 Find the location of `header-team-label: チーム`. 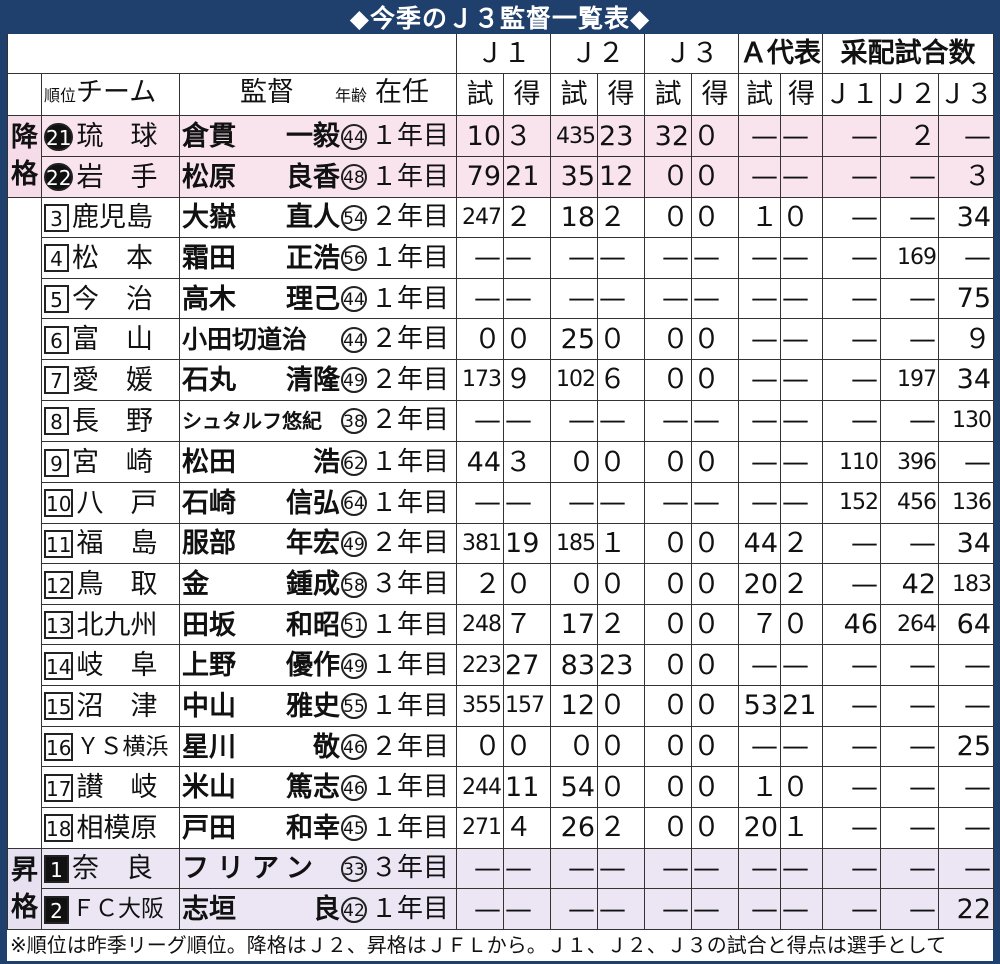

header-team-label: チーム is located at coordinates (116, 93).